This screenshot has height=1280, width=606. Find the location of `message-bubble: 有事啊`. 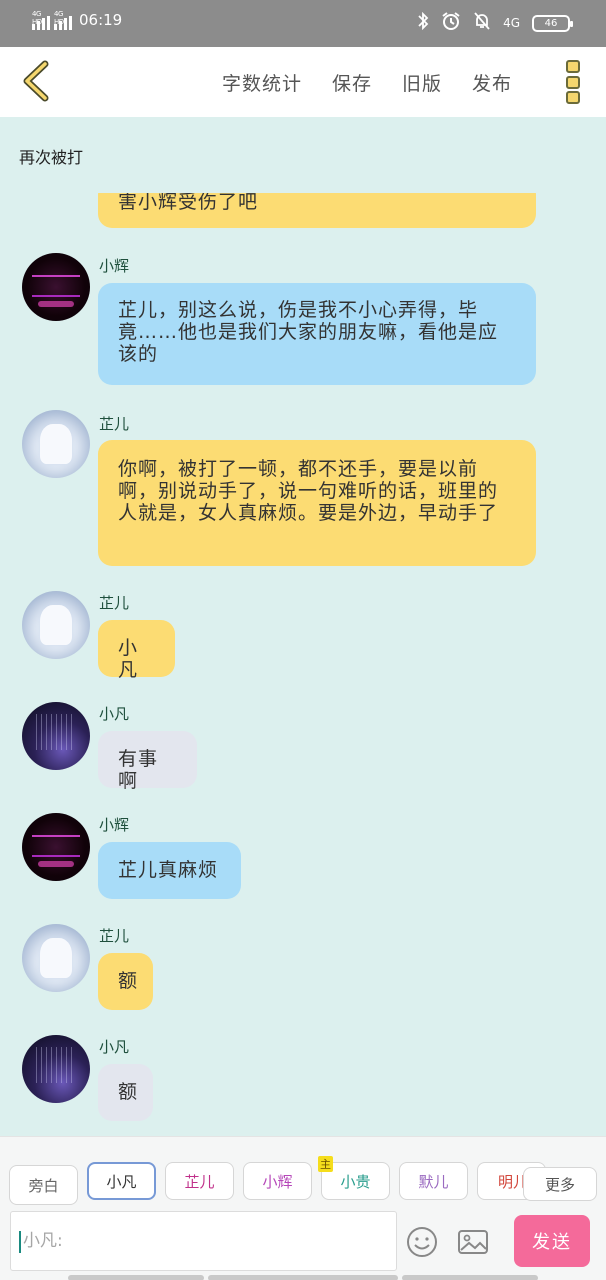

message-bubble: 有事啊 is located at coordinates (147, 761).